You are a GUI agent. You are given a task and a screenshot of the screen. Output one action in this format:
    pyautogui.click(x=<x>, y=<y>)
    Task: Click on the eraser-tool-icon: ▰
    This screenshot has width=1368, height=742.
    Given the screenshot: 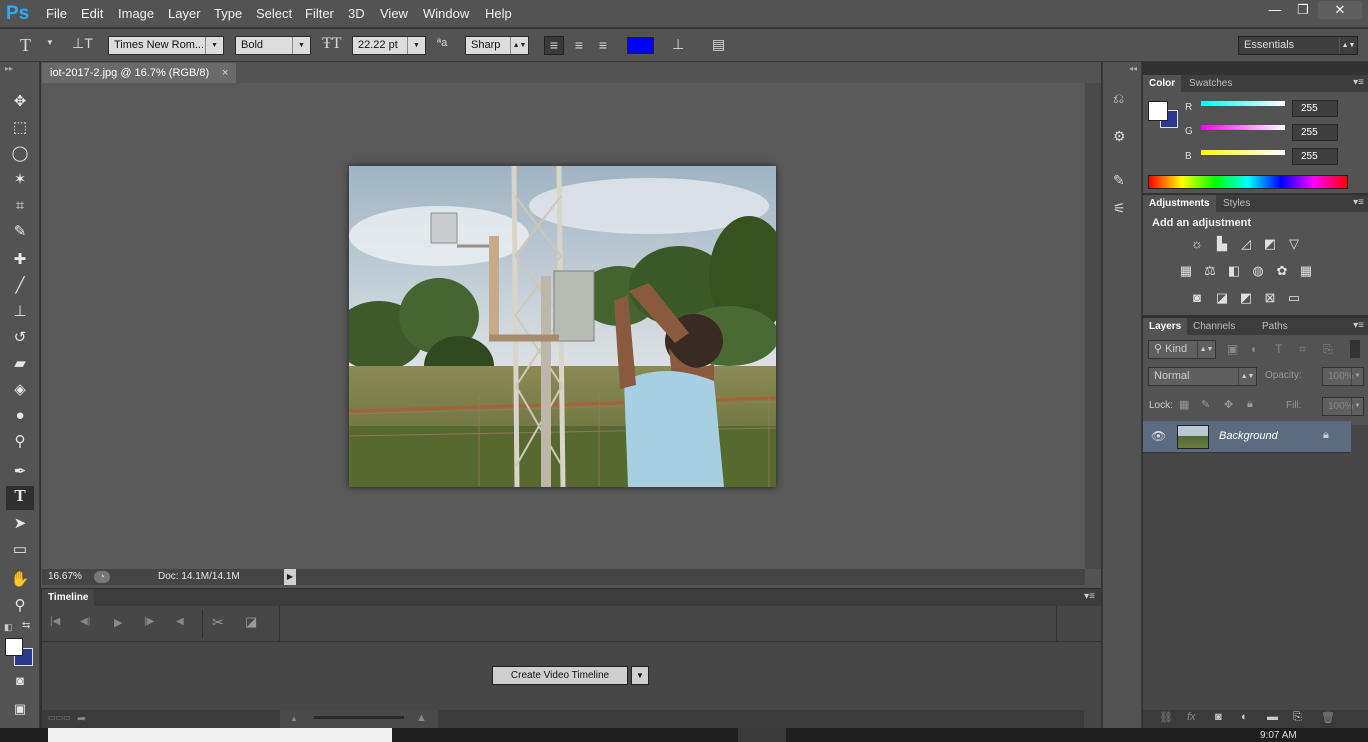 What is the action you would take?
    pyautogui.click(x=20, y=364)
    